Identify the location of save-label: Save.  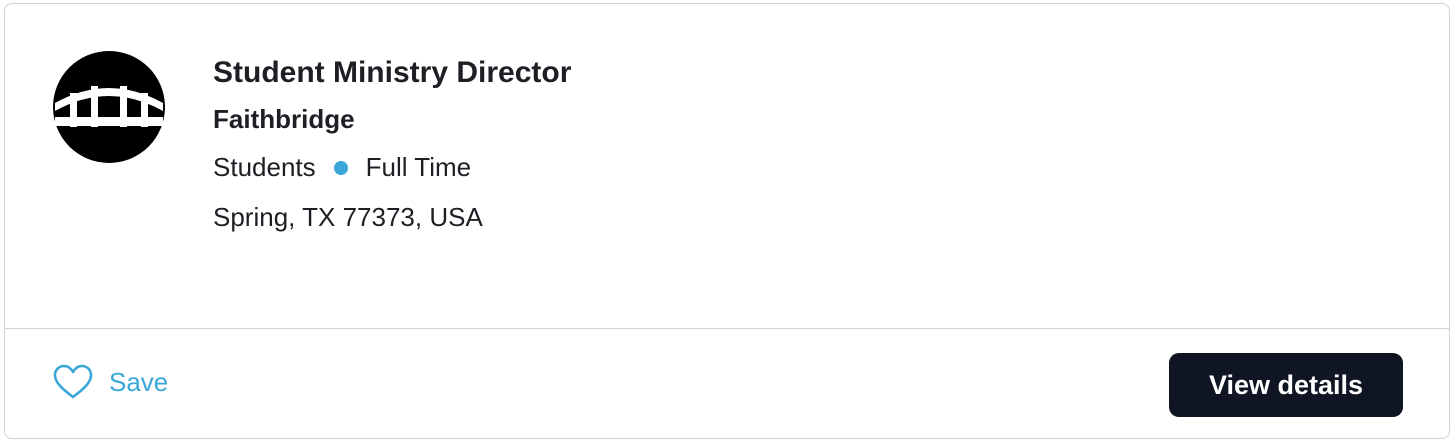
(139, 381).